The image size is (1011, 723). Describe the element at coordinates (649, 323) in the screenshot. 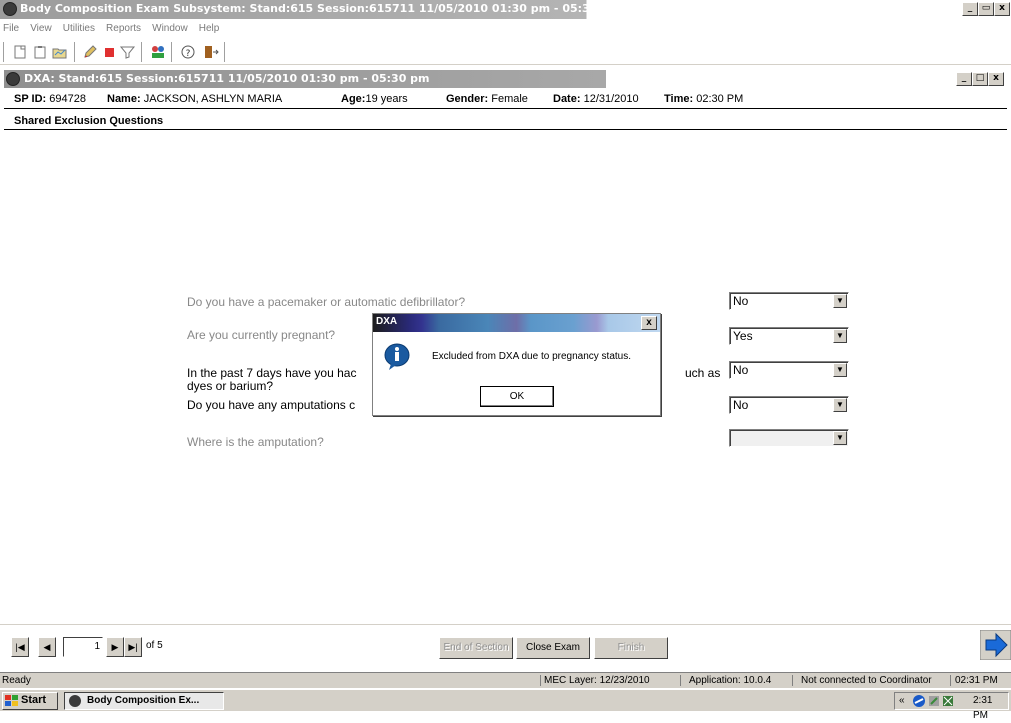

I see `dialog-close-button: x` at that location.